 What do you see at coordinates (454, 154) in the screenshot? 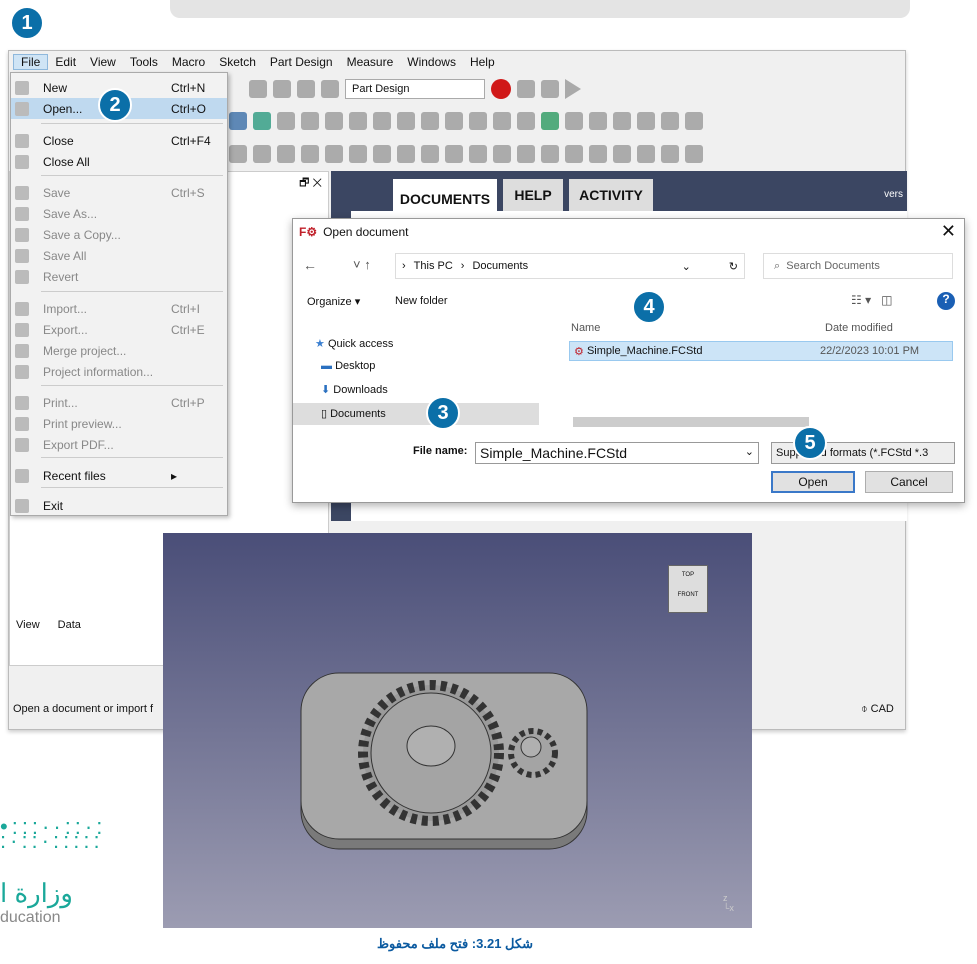
I see `subtractive-pipe-icon` at bounding box center [454, 154].